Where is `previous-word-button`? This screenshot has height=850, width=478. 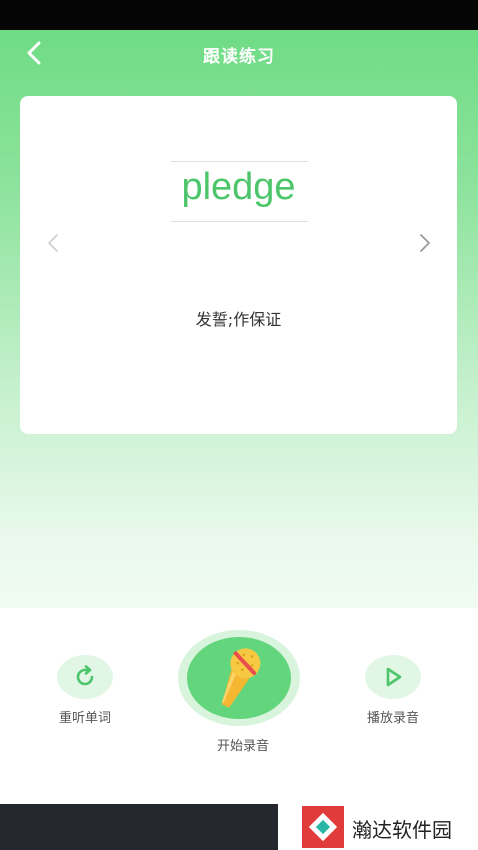
previous-word-button is located at coordinates (54, 243).